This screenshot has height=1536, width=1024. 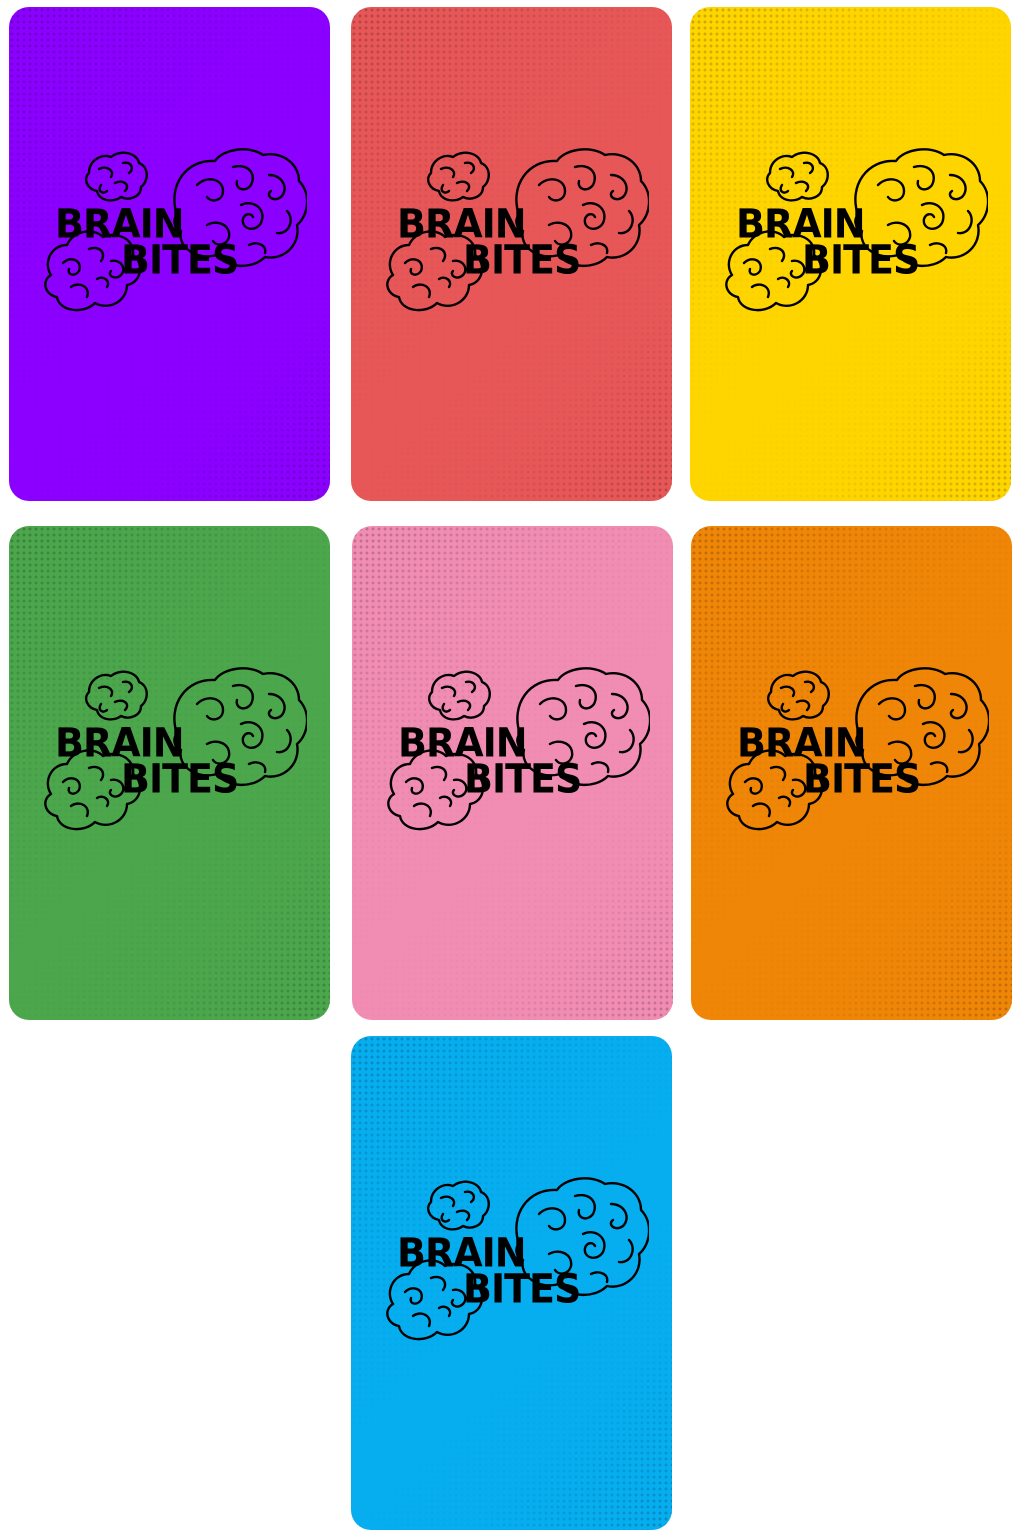 I want to click on card-blue: BRAIN BITES, so click(x=511, y=1283).